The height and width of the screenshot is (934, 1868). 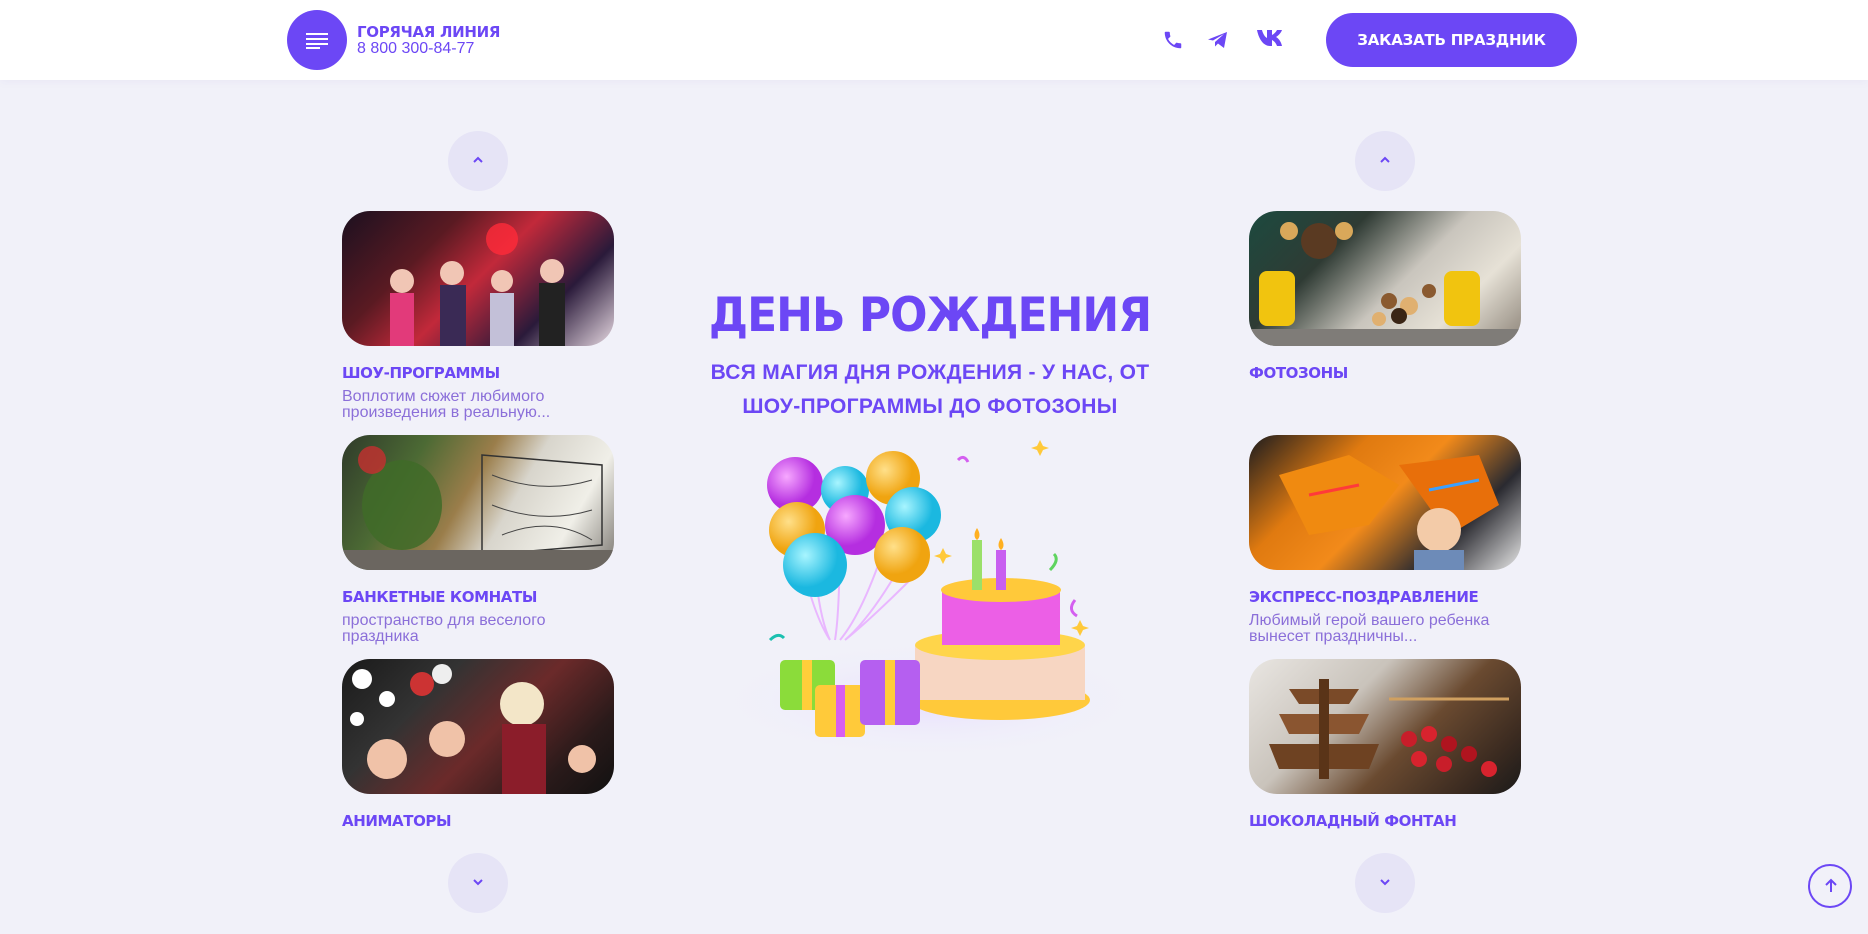 What do you see at coordinates (1298, 373) in the screenshot?
I see `service-title: ФОТОЗОНЫ` at bounding box center [1298, 373].